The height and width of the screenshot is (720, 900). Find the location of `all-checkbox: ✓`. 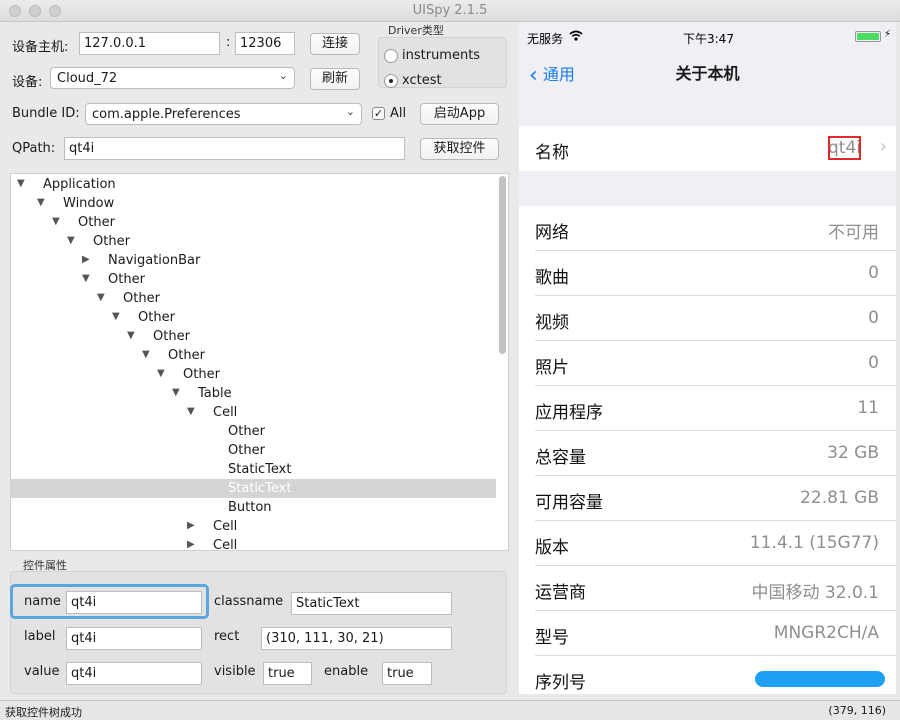

all-checkbox: ✓ is located at coordinates (378, 113).